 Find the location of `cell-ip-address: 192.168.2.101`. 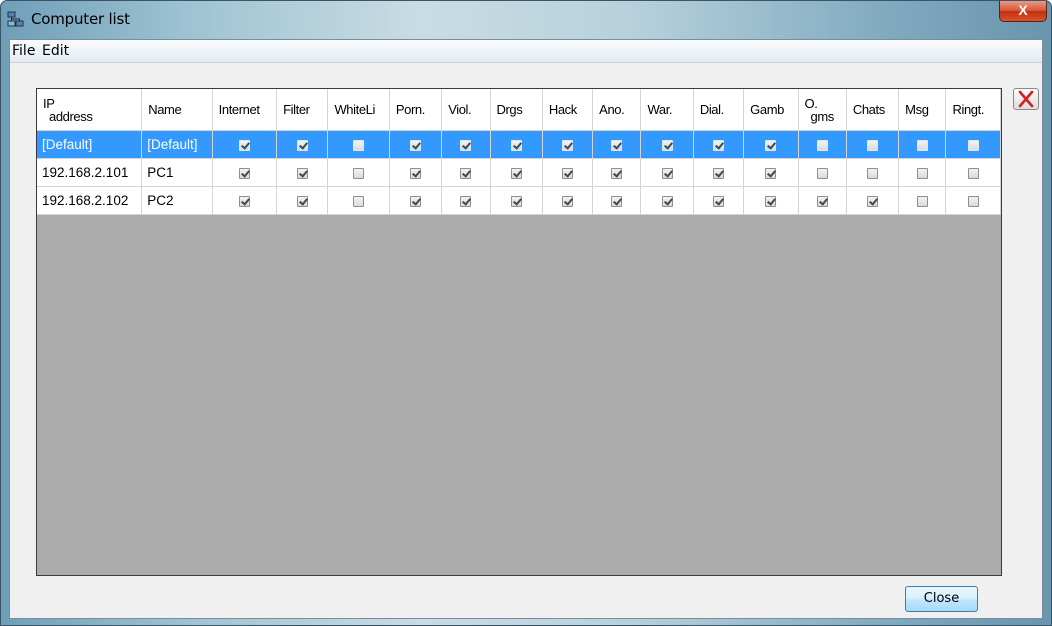

cell-ip-address: 192.168.2.101 is located at coordinates (90, 172).